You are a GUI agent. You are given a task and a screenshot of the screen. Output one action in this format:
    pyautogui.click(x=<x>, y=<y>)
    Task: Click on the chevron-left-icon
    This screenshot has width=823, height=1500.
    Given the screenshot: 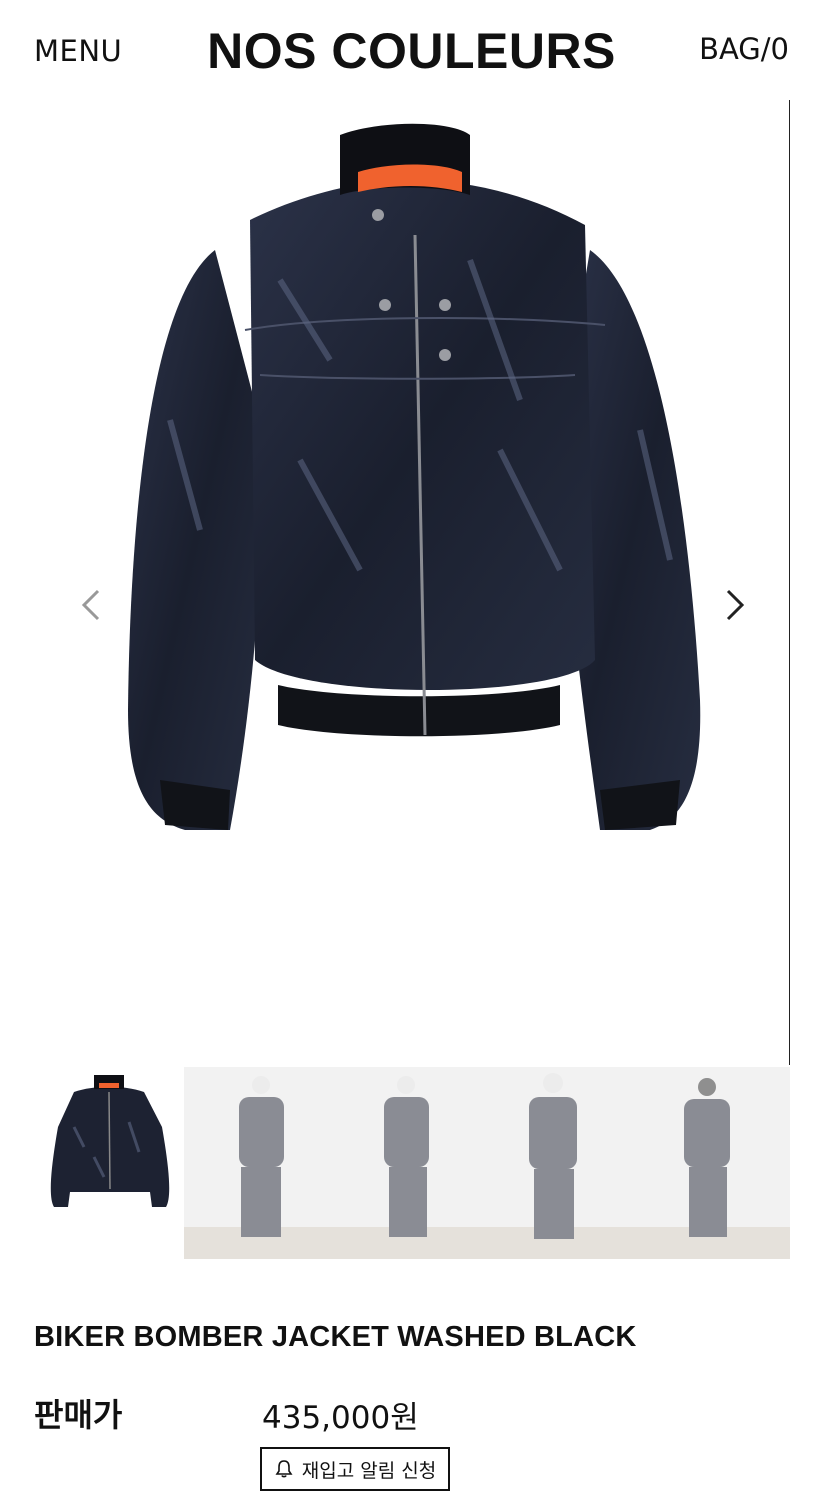 What is the action you would take?
    pyautogui.click(x=90, y=605)
    